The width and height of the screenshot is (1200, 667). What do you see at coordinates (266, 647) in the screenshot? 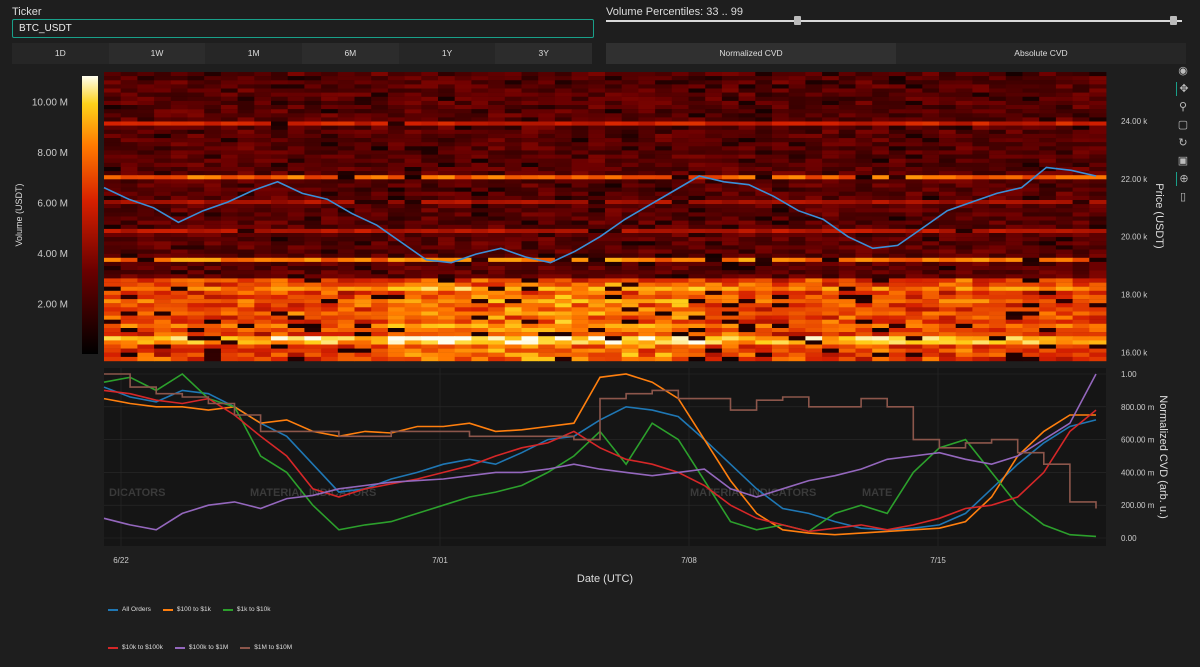
I see `legend-item: $1M to $10M` at bounding box center [266, 647].